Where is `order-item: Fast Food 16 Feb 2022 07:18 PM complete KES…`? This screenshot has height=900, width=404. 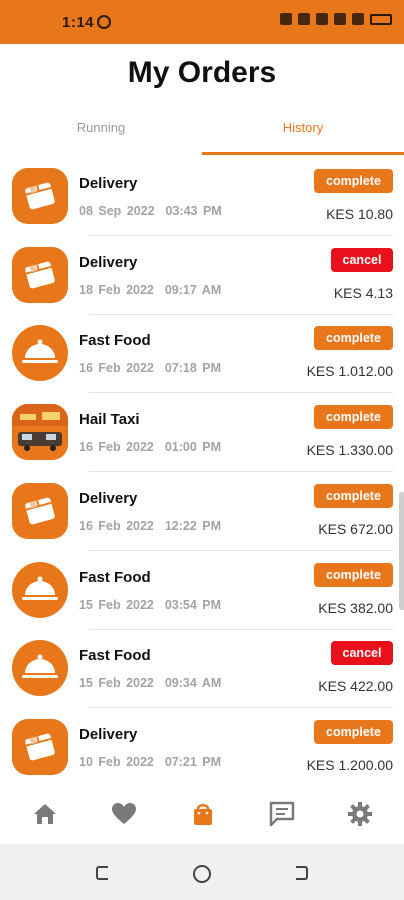 order-item: Fast Food 16 Feb 2022 07:18 PM complete KES… is located at coordinates (202, 354).